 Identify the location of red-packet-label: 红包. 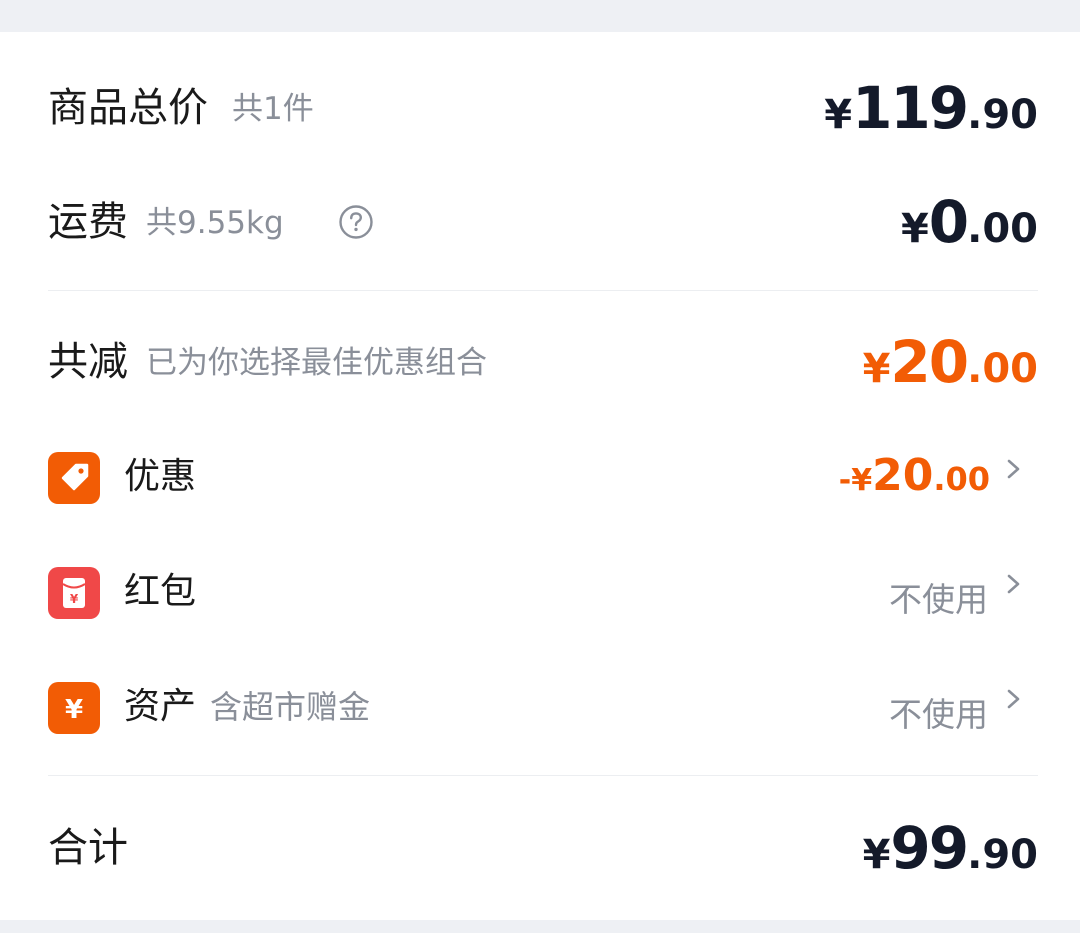
(160, 591).